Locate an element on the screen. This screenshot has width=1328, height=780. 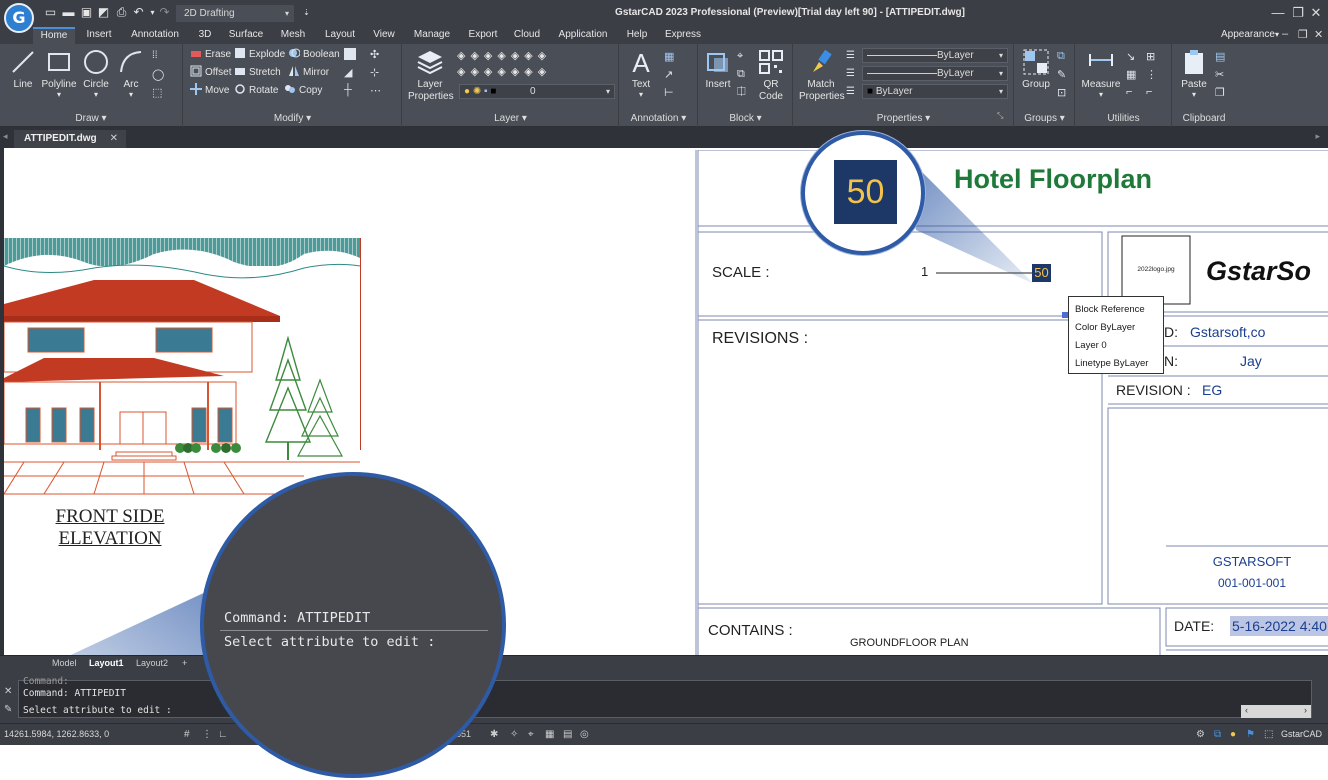
quick-select-icon: ⋮ is located at coordinates (1152, 74).